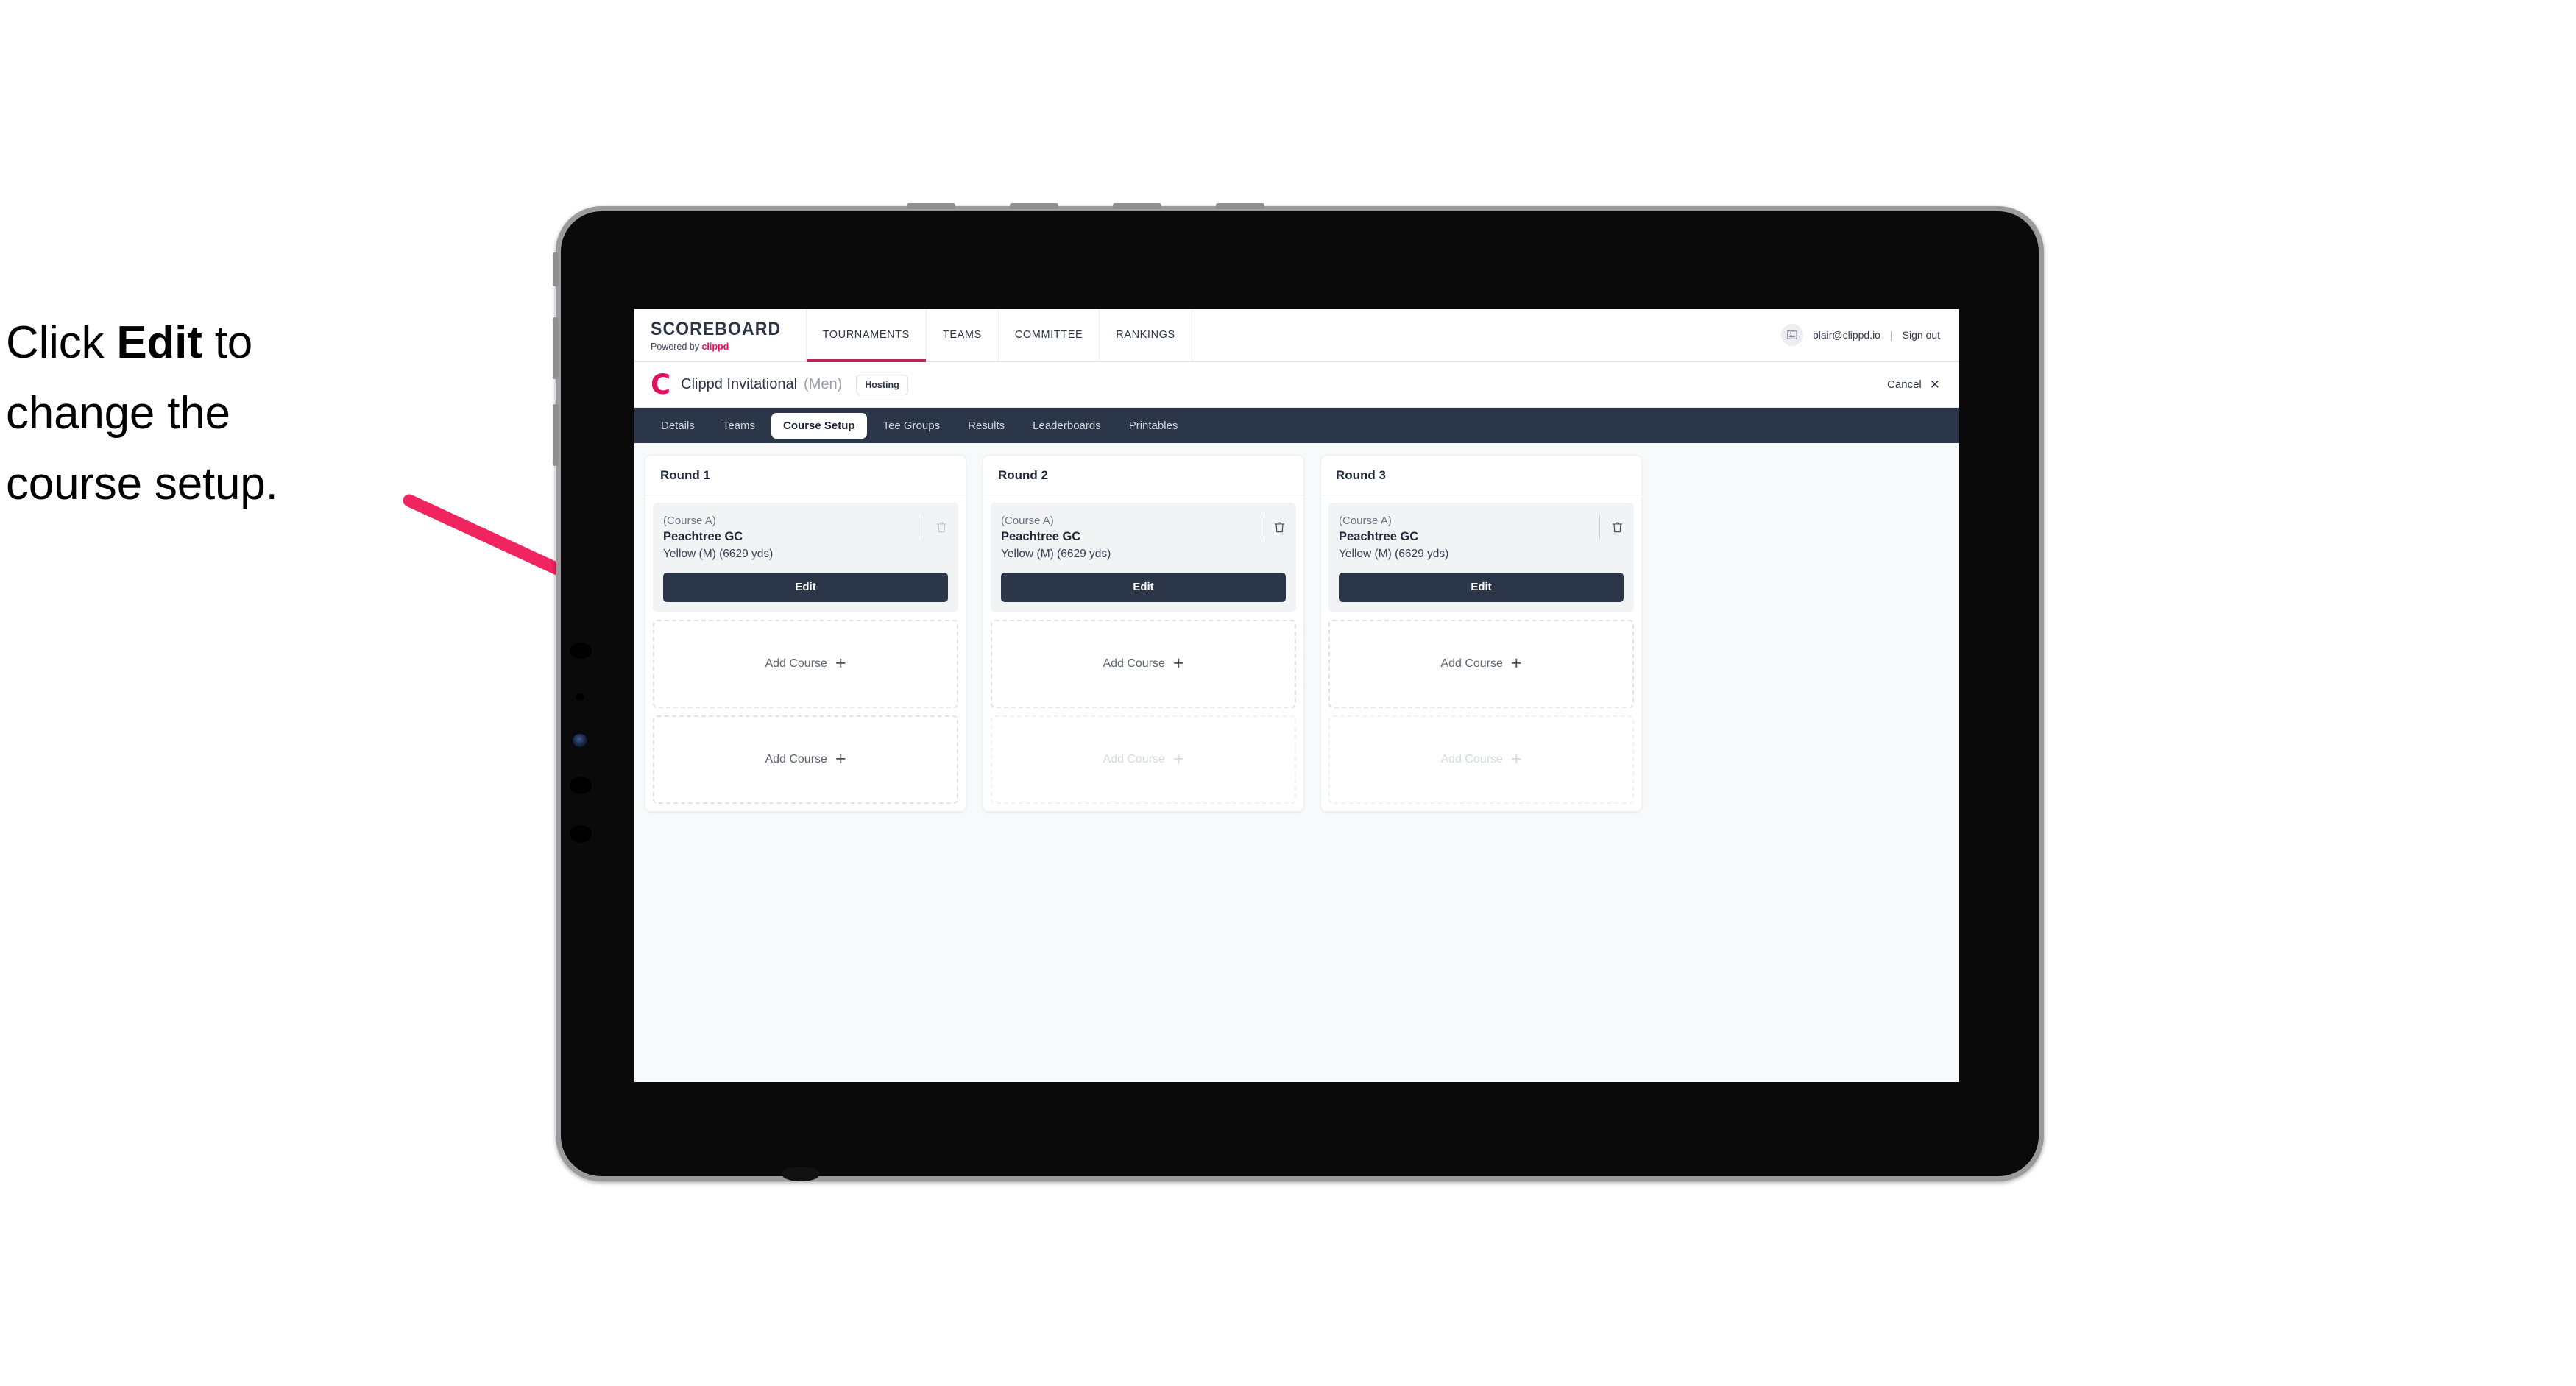 This screenshot has width=2576, height=1386. I want to click on tab-teams: Teams, so click(739, 426).